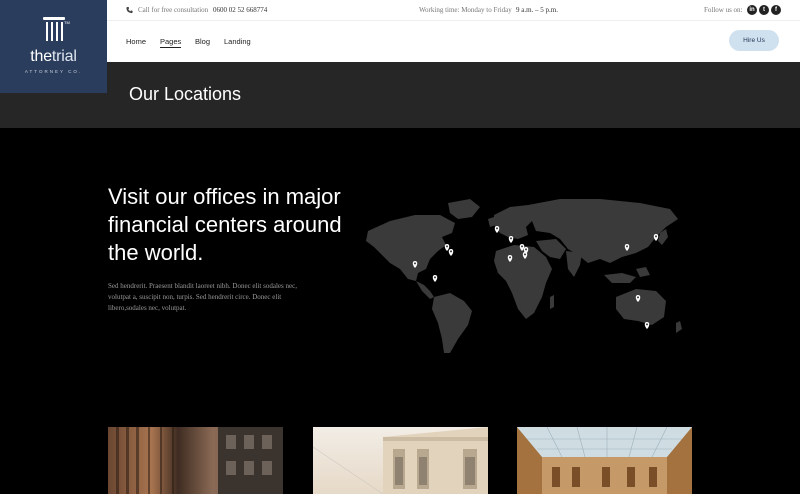  What do you see at coordinates (453, 41) in the screenshot?
I see `main-nav: Home Pages Blog Landing Hire Us` at bounding box center [453, 41].